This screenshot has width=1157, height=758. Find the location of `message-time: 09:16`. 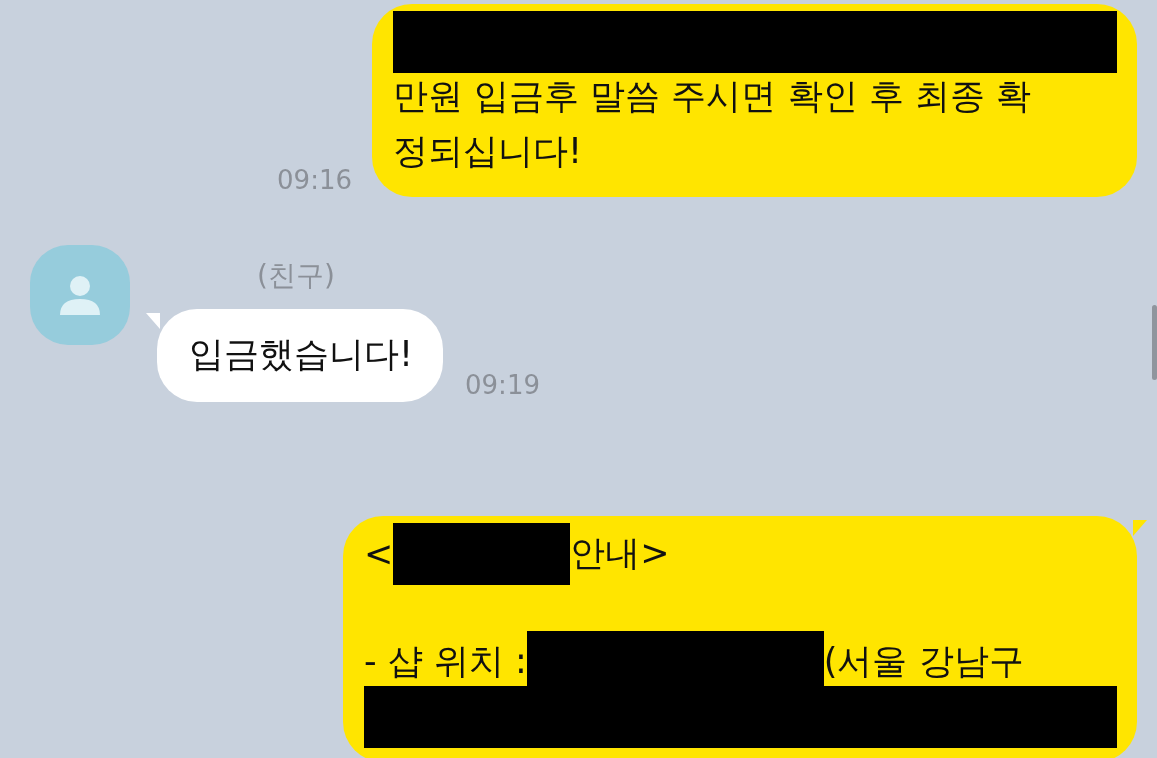

message-time: 09:16 is located at coordinates (314, 180).